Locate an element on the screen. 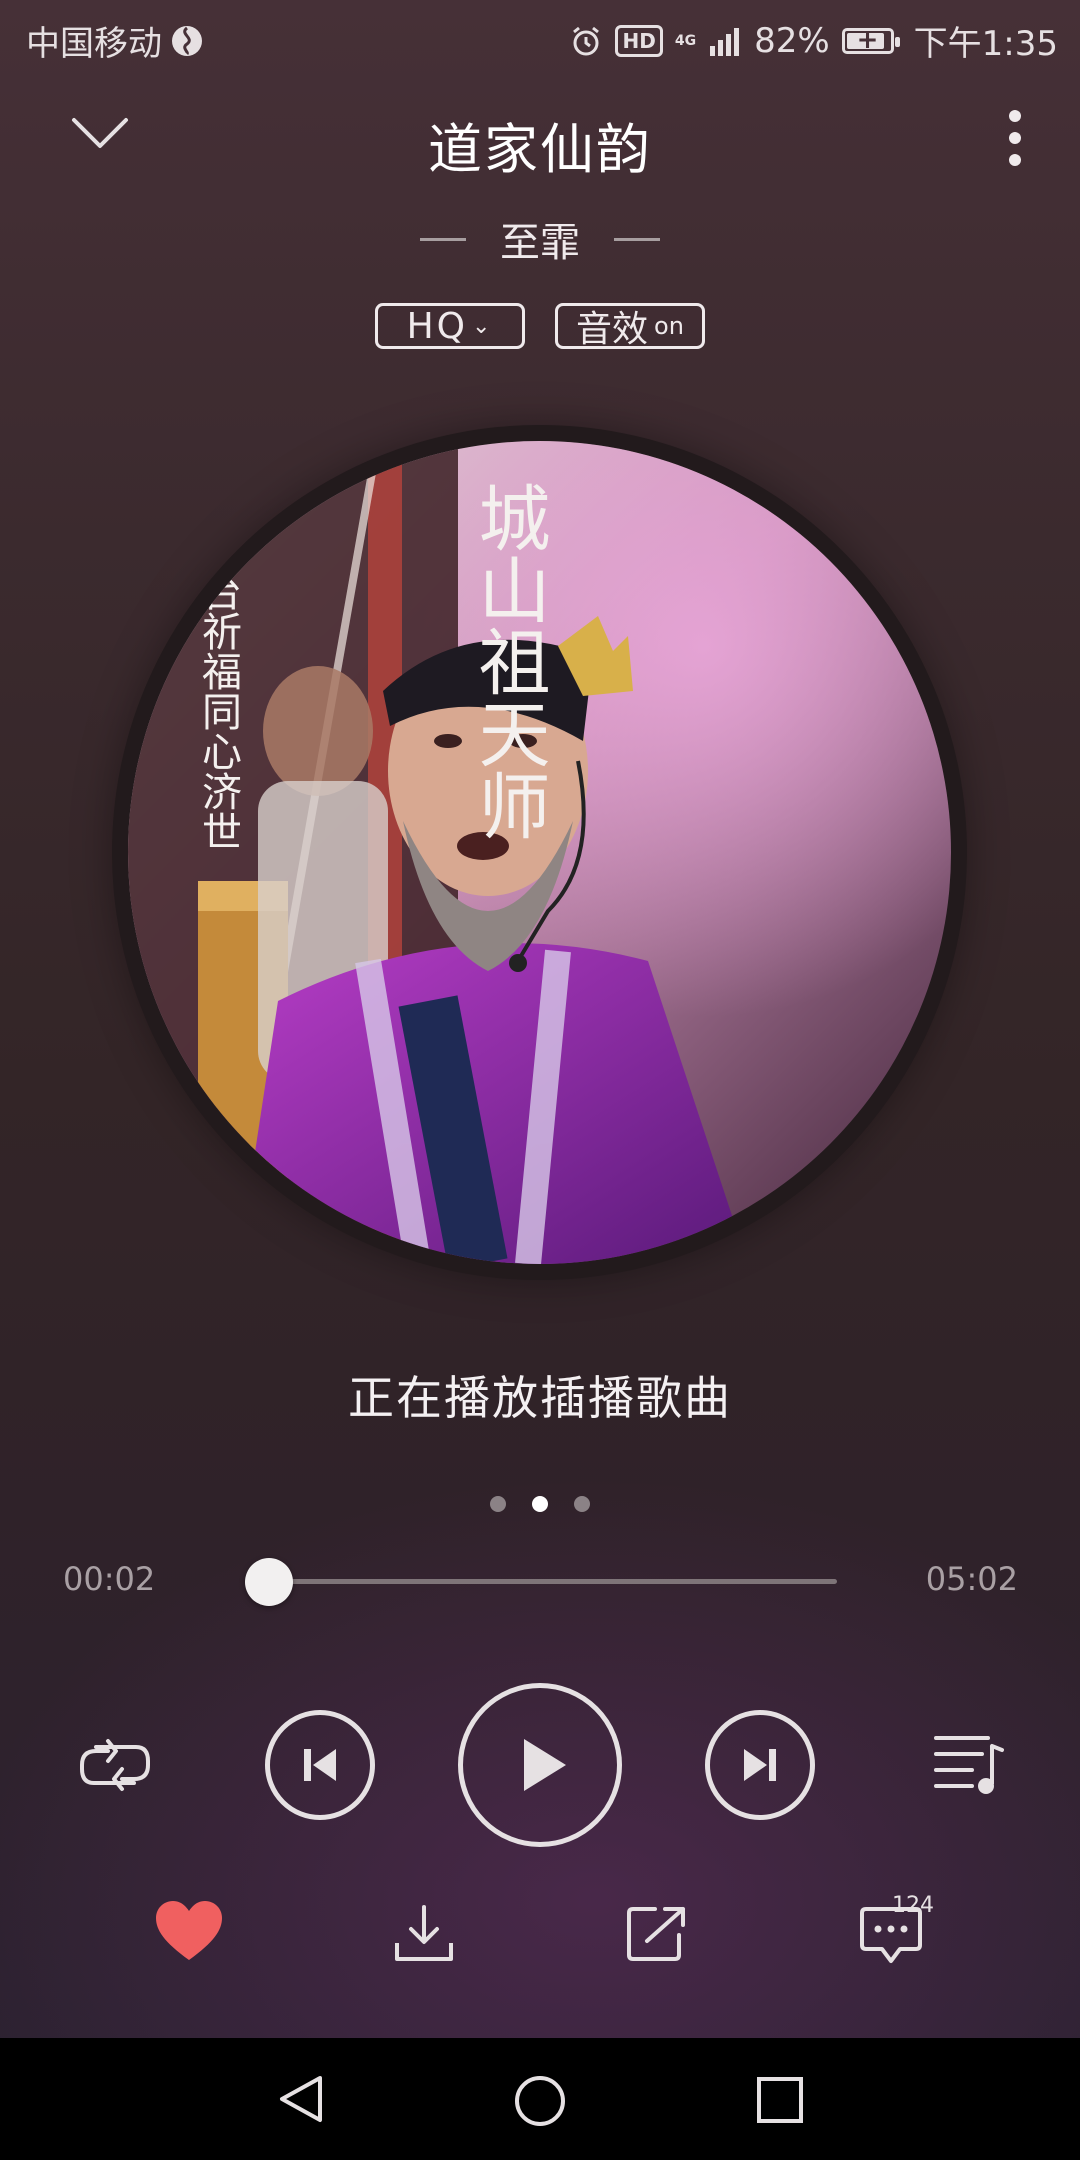 The width and height of the screenshot is (1080, 2160). play-button is located at coordinates (540, 1765).